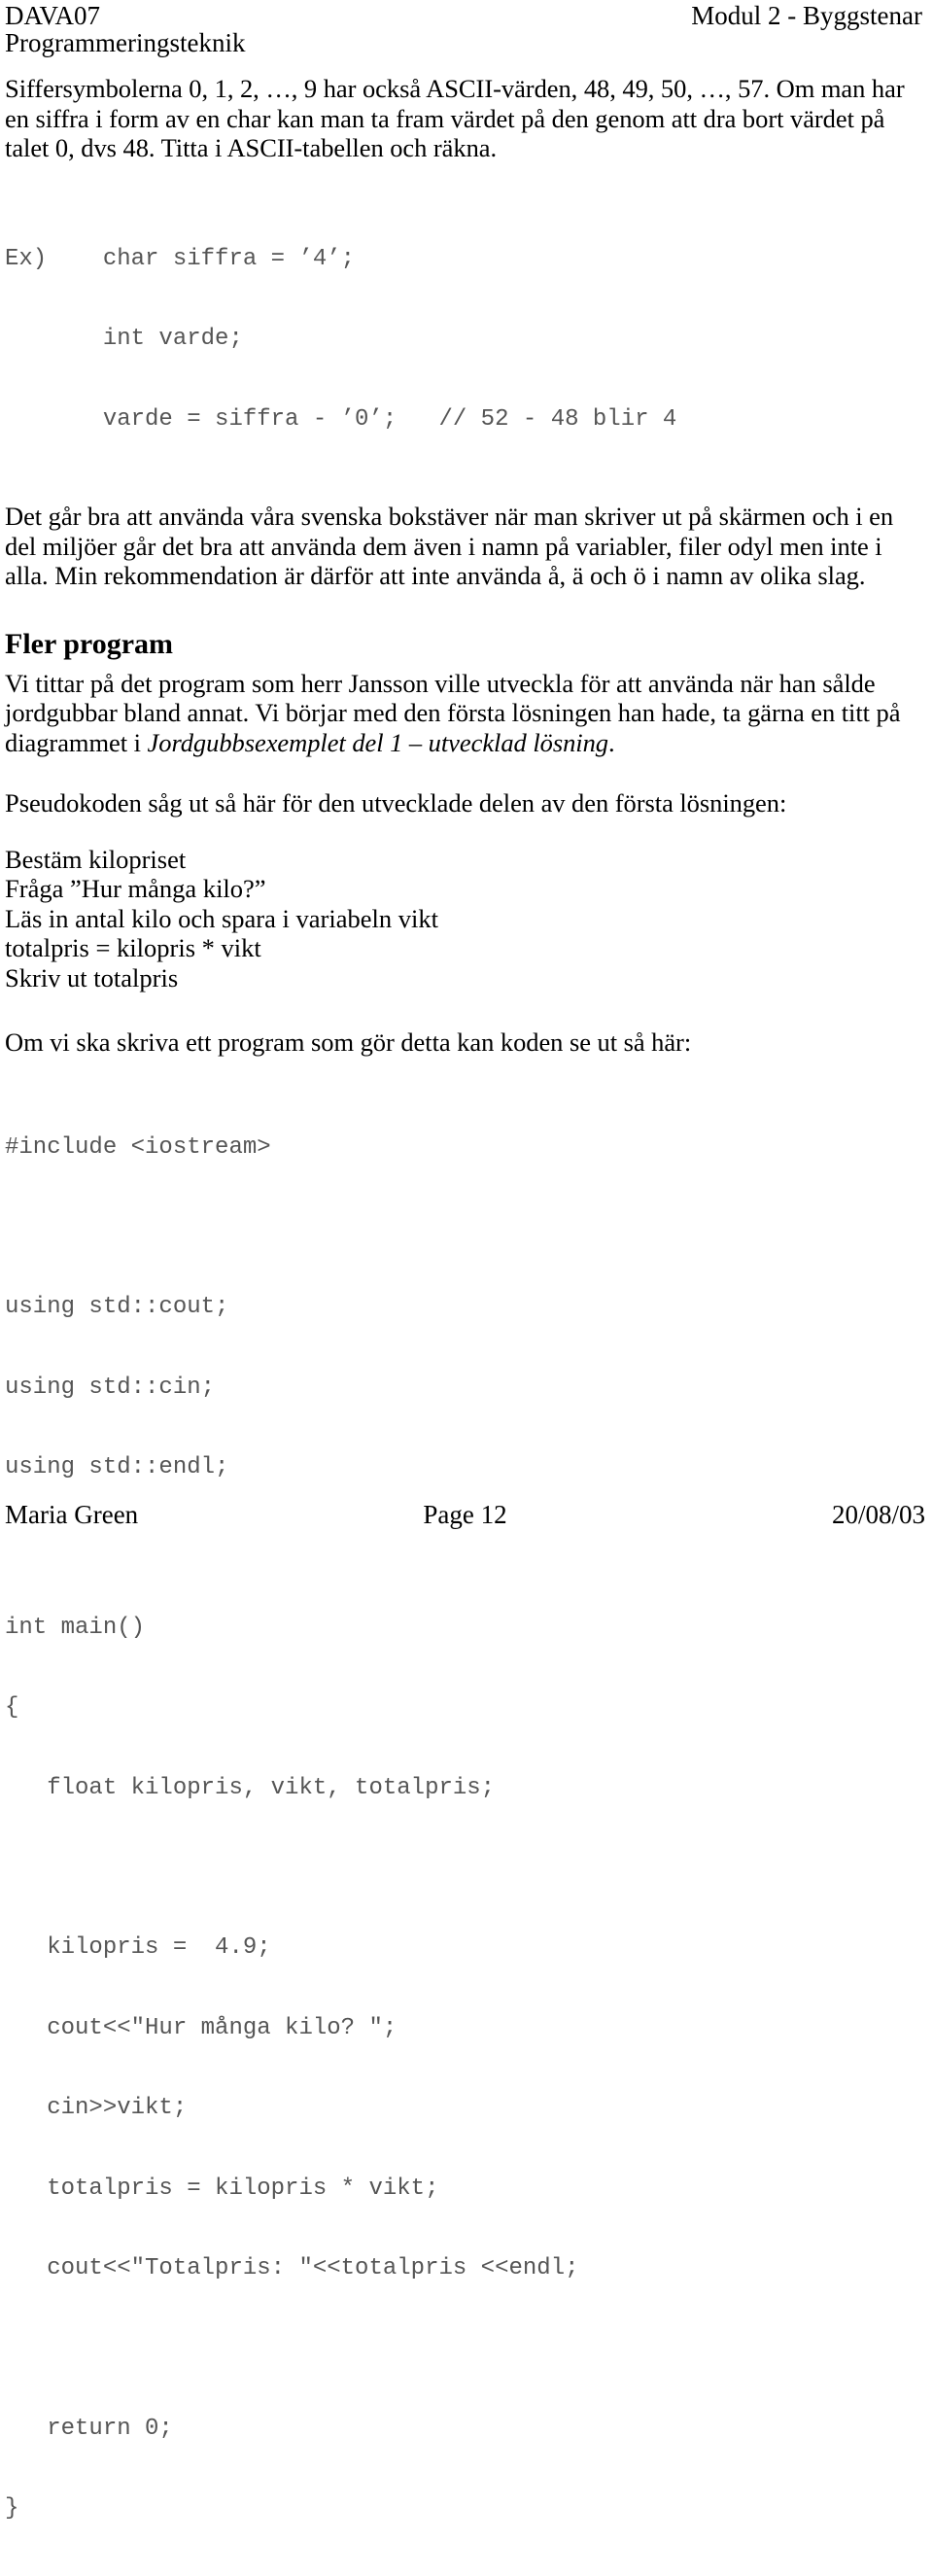  Describe the element at coordinates (611, 742) in the screenshot. I see `jansson-text-part2: .` at that location.